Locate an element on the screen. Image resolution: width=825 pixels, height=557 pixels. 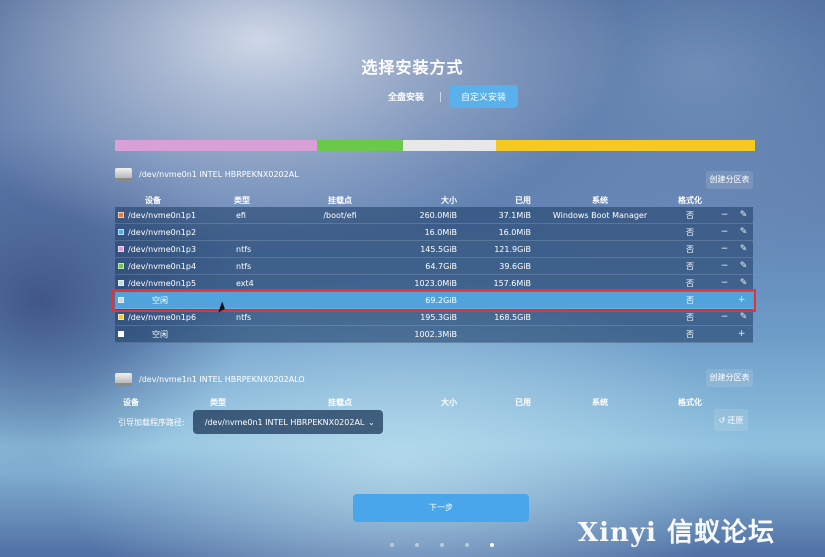
disk1-name: /dev/nvme0n1 INTEL HBRPEKNX0202AL is located at coordinates (219, 174).